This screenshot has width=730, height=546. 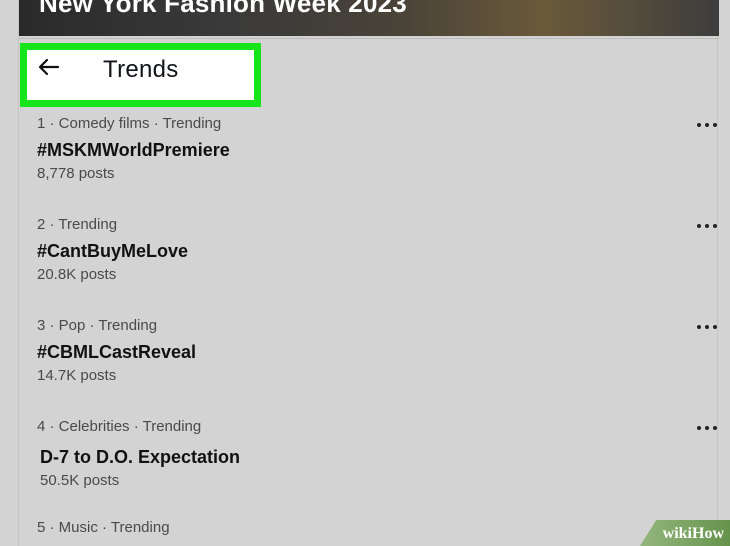 I want to click on page-title: Trends, so click(x=141, y=69).